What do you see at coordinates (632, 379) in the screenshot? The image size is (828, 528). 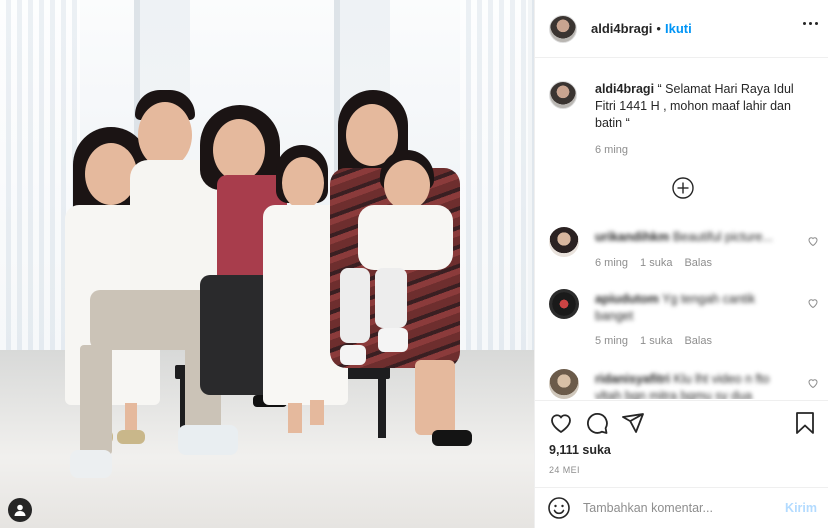 I see `comment-username: ridanisyafitri` at bounding box center [632, 379].